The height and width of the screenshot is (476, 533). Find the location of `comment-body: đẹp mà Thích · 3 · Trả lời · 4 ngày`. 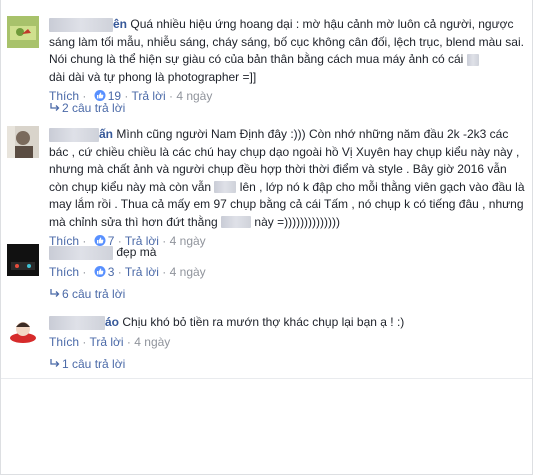

comment-body: đẹp mà Thích · 3 · Trả lời · 4 ngày is located at coordinates (287, 262).